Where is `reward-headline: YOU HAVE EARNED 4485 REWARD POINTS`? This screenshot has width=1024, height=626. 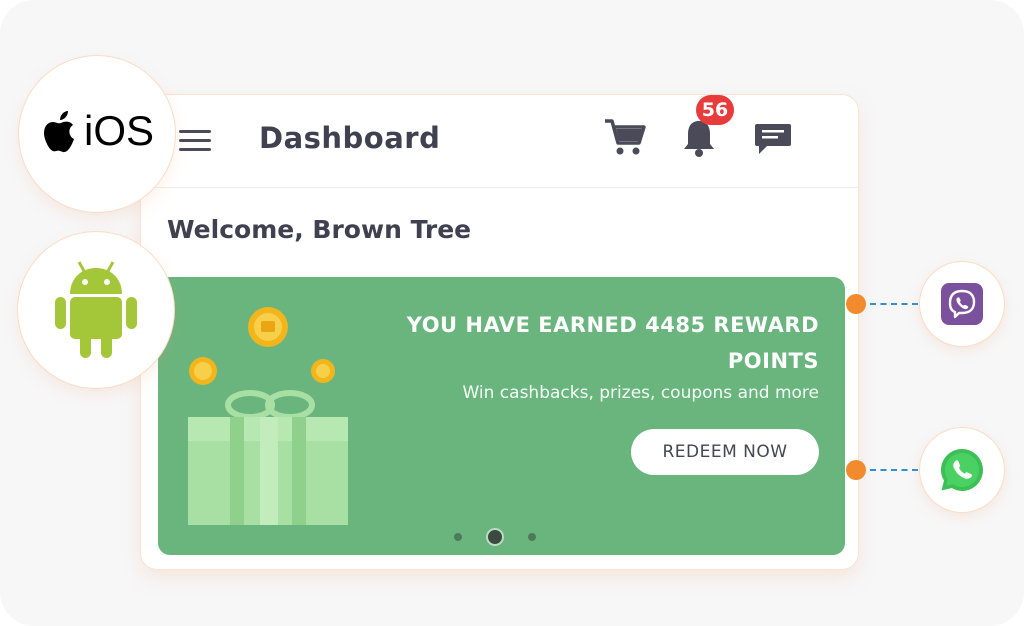 reward-headline: YOU HAVE EARNED 4485 REWARD POINTS is located at coordinates (612, 343).